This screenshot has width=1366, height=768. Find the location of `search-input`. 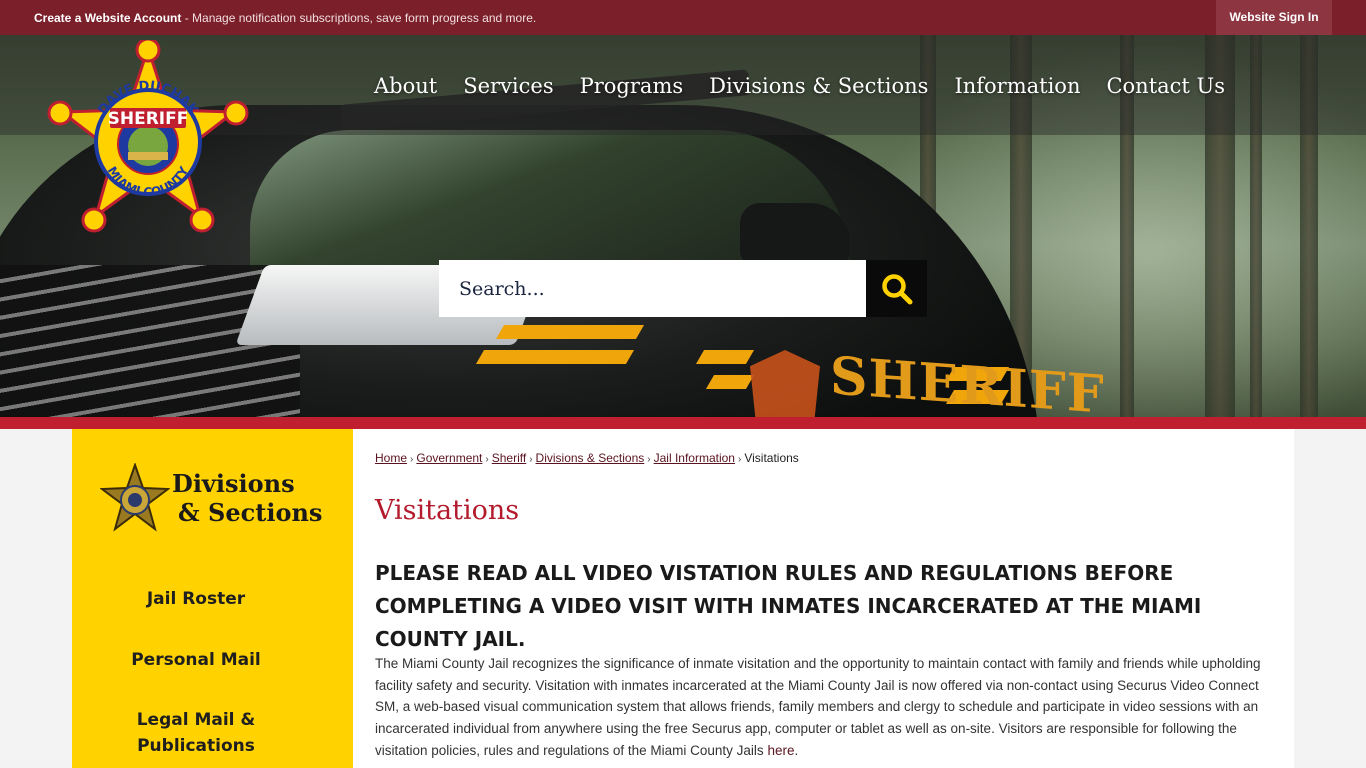

search-input is located at coordinates (652, 288).